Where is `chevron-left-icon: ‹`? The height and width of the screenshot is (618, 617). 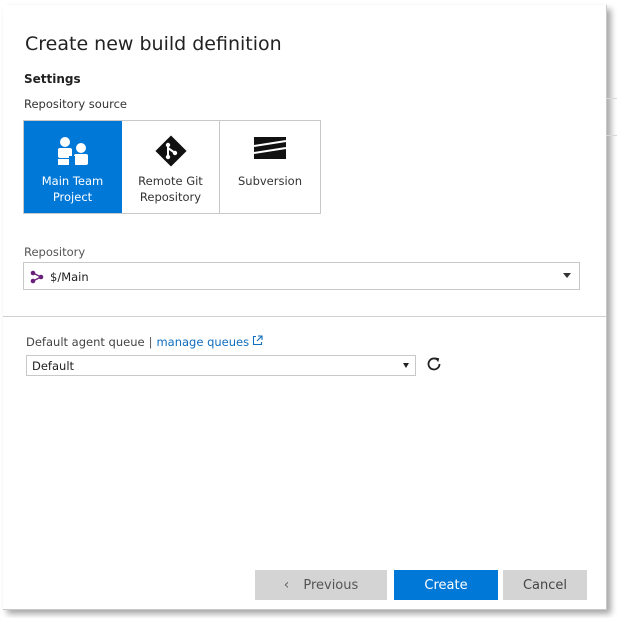 chevron-left-icon: ‹ is located at coordinates (286, 585).